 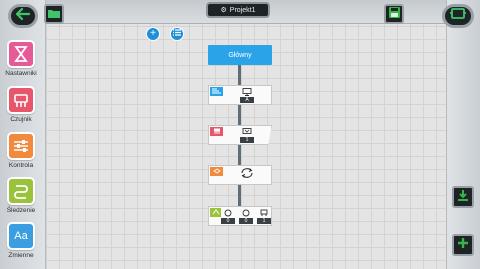 I want to click on sensor-tag-icon, so click(x=216, y=131).